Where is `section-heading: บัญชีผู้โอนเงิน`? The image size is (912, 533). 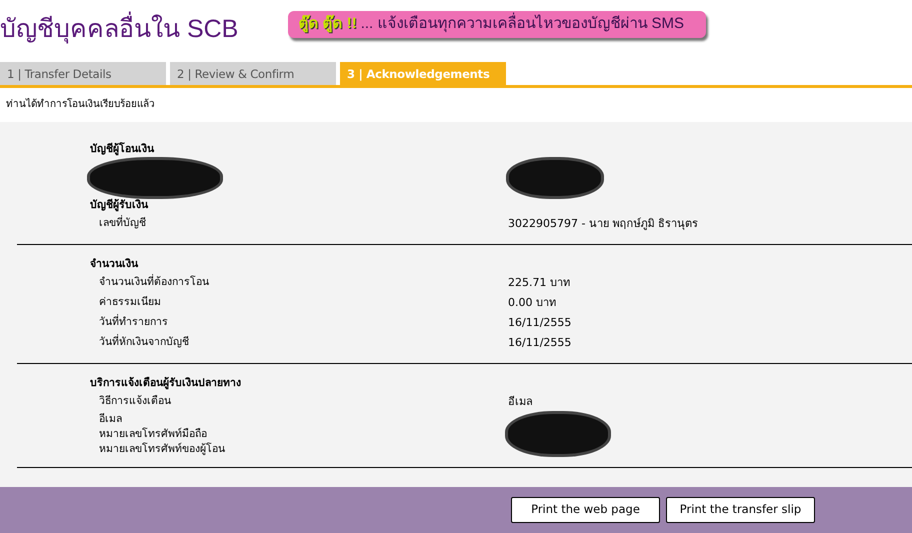
section-heading: บัญชีผู้โอนเงิน is located at coordinates (123, 150).